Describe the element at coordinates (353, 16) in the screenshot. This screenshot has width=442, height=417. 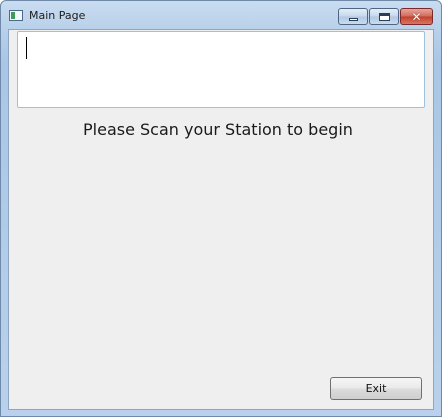
I see `minimize-button` at that location.